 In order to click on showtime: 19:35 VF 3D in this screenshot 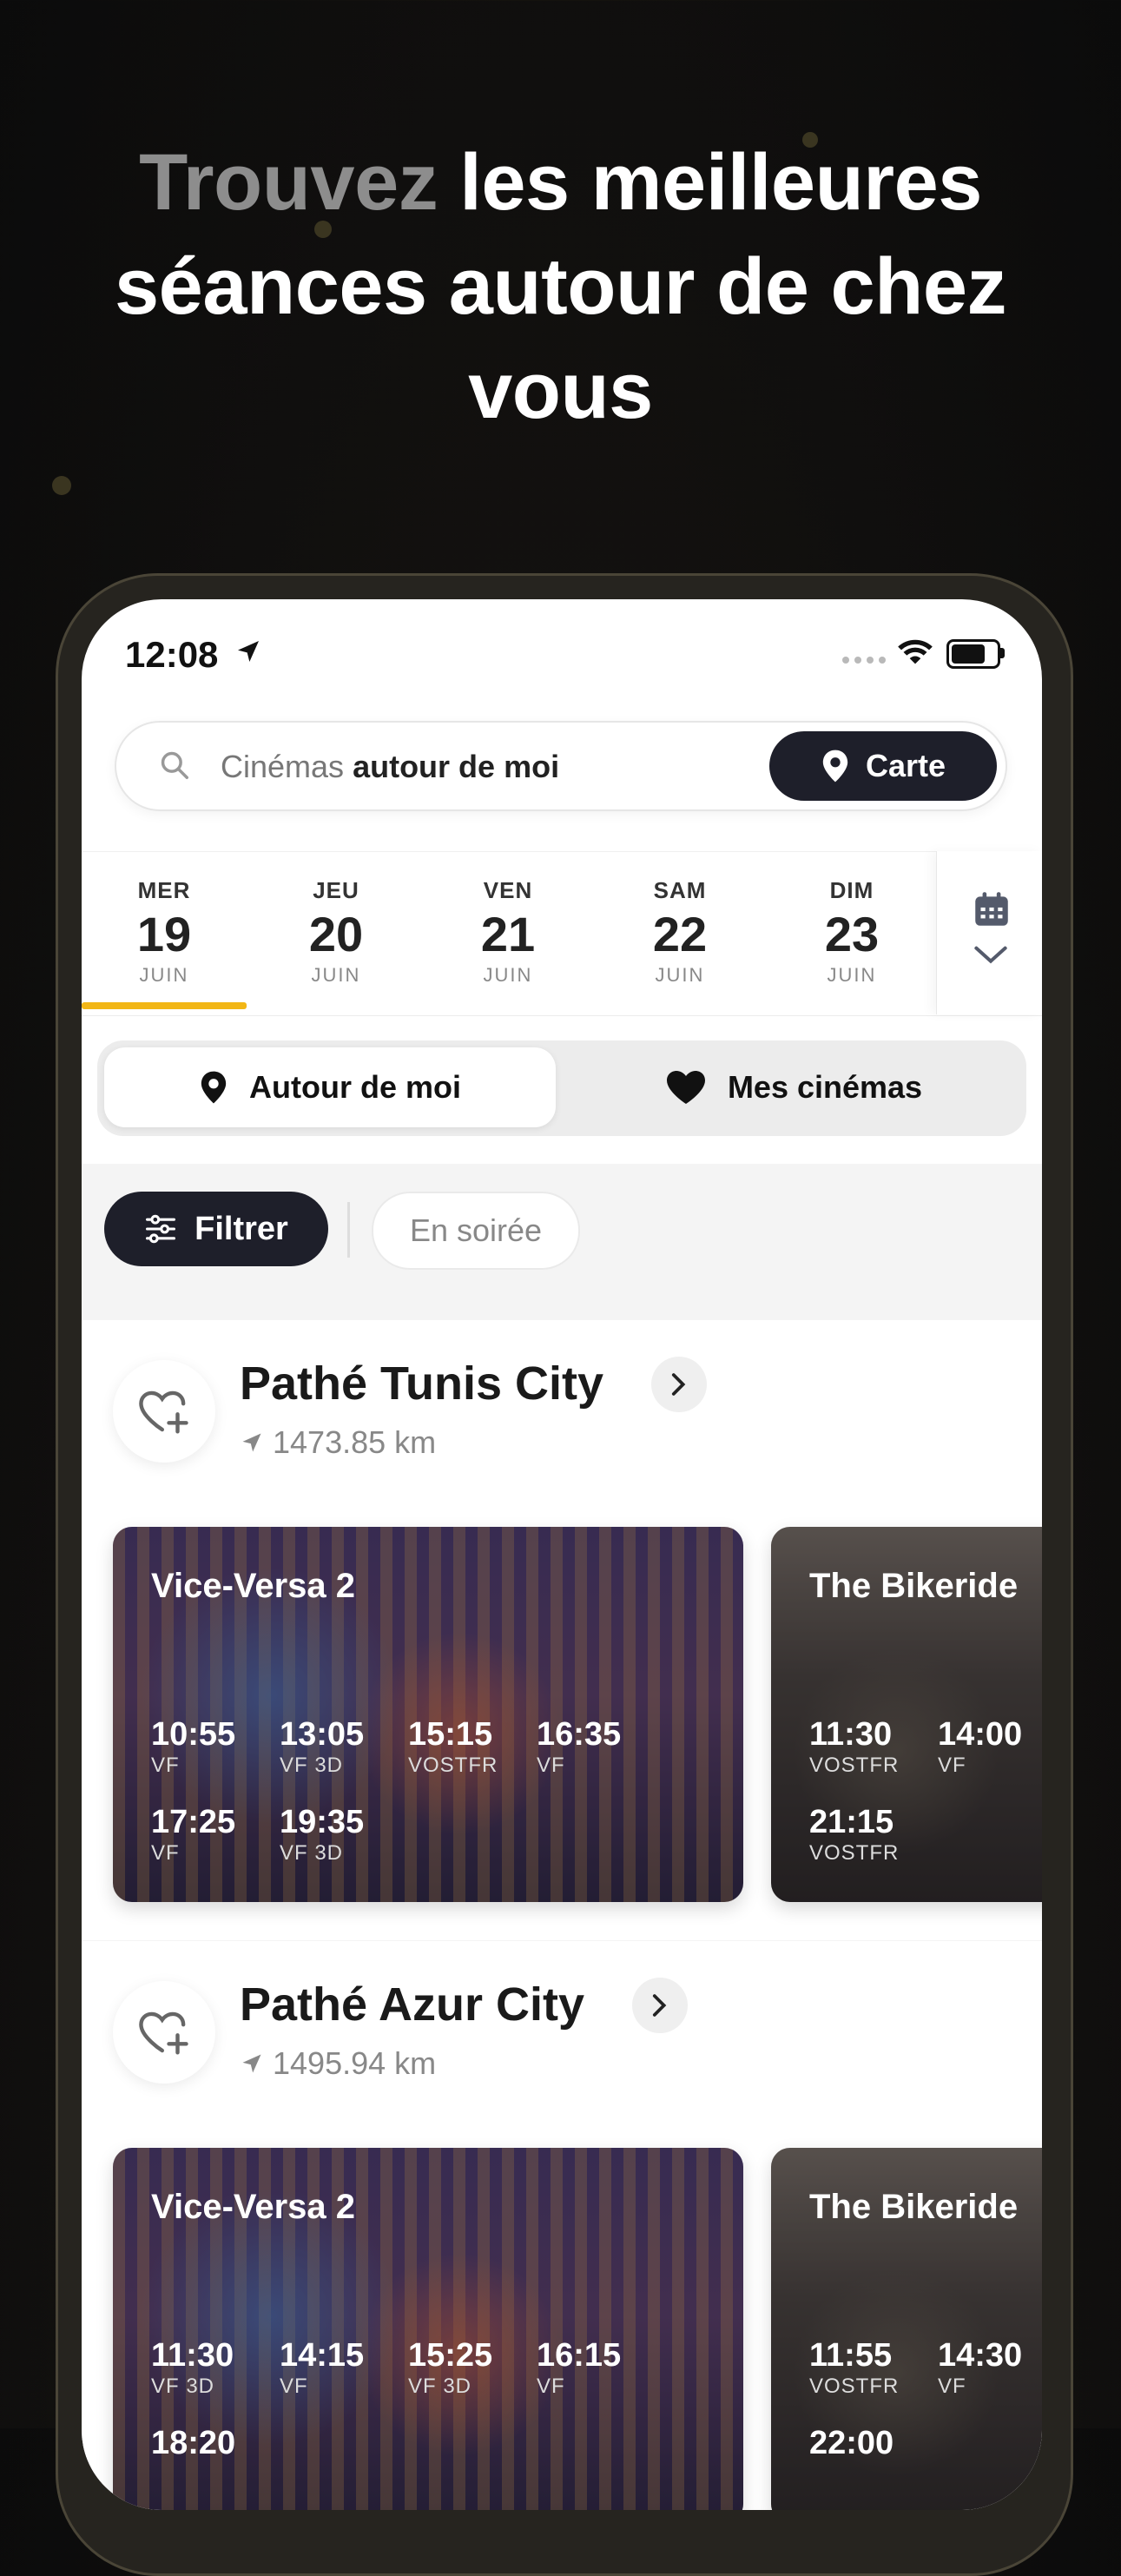, I will do `click(344, 1835)`.